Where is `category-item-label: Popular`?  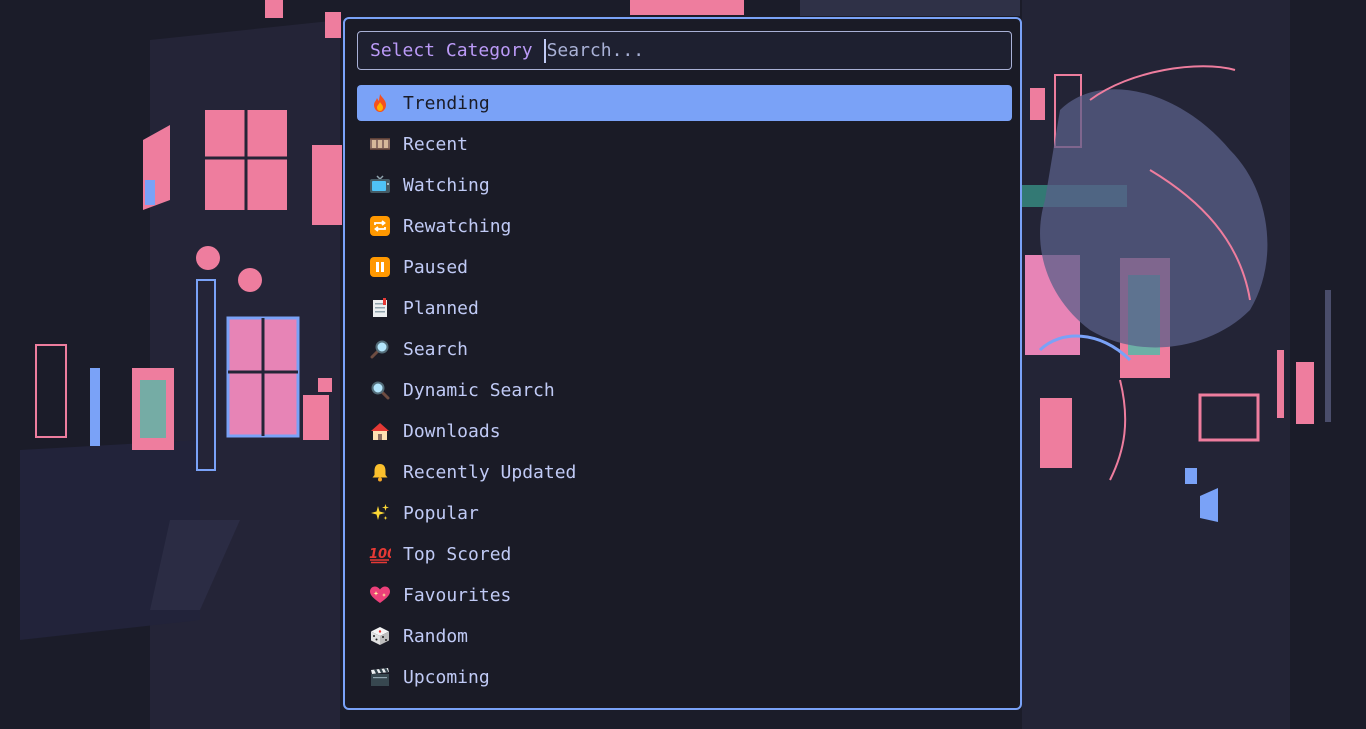 category-item-label: Popular is located at coordinates (441, 513).